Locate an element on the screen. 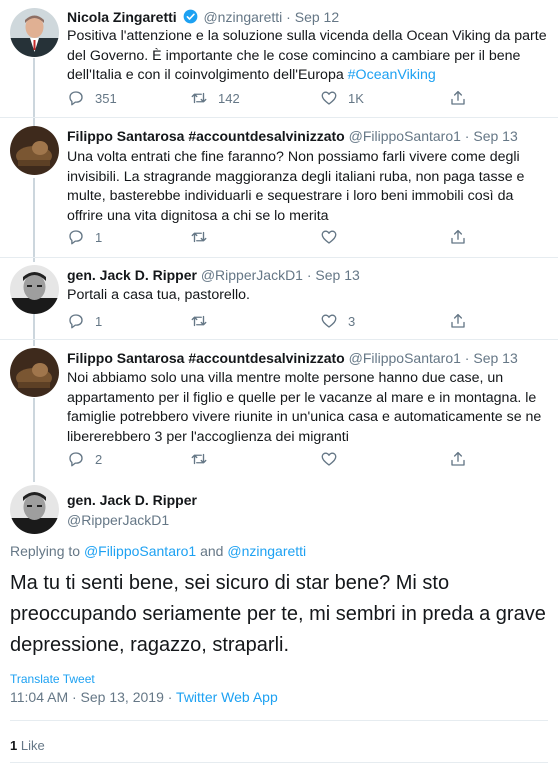  likes-summary: 1 Like is located at coordinates (27, 745).